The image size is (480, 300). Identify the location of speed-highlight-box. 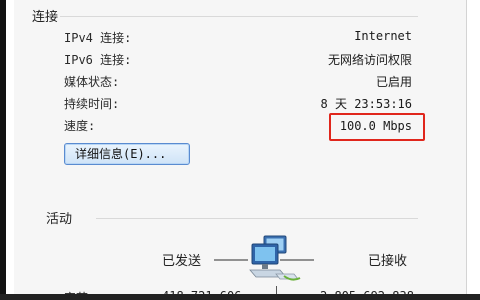
(377, 127).